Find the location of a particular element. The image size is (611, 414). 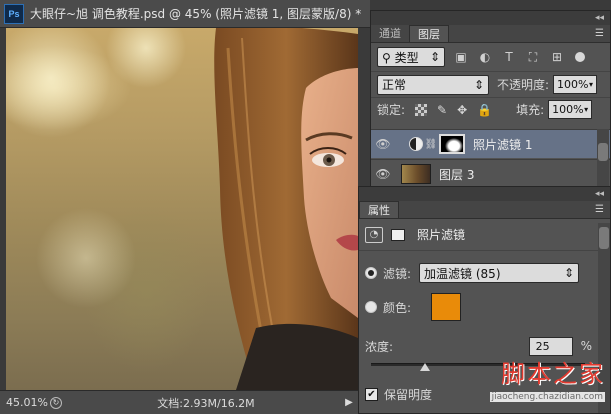

lock-all-icon: 🔒 is located at coordinates (484, 110).